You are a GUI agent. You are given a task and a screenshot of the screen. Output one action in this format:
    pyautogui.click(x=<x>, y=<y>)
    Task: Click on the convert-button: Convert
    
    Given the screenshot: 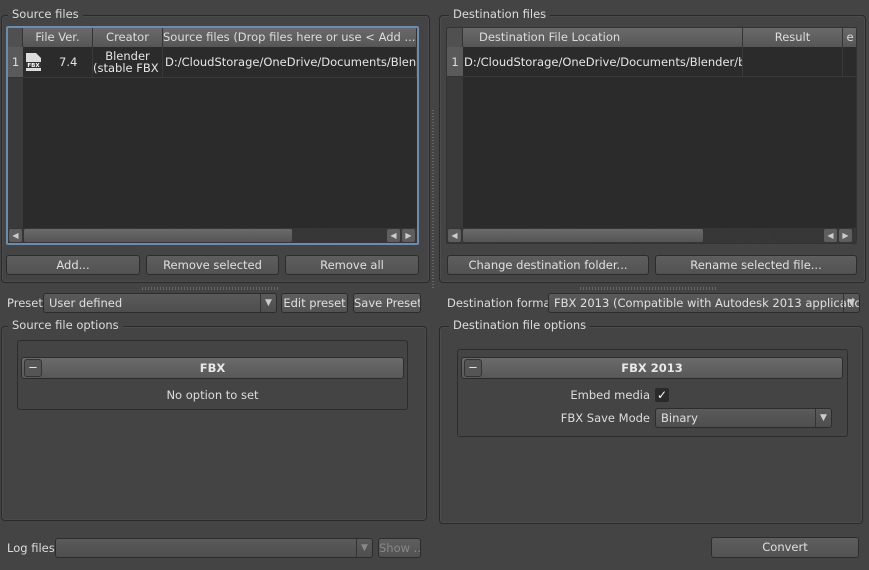 What is the action you would take?
    pyautogui.click(x=785, y=547)
    